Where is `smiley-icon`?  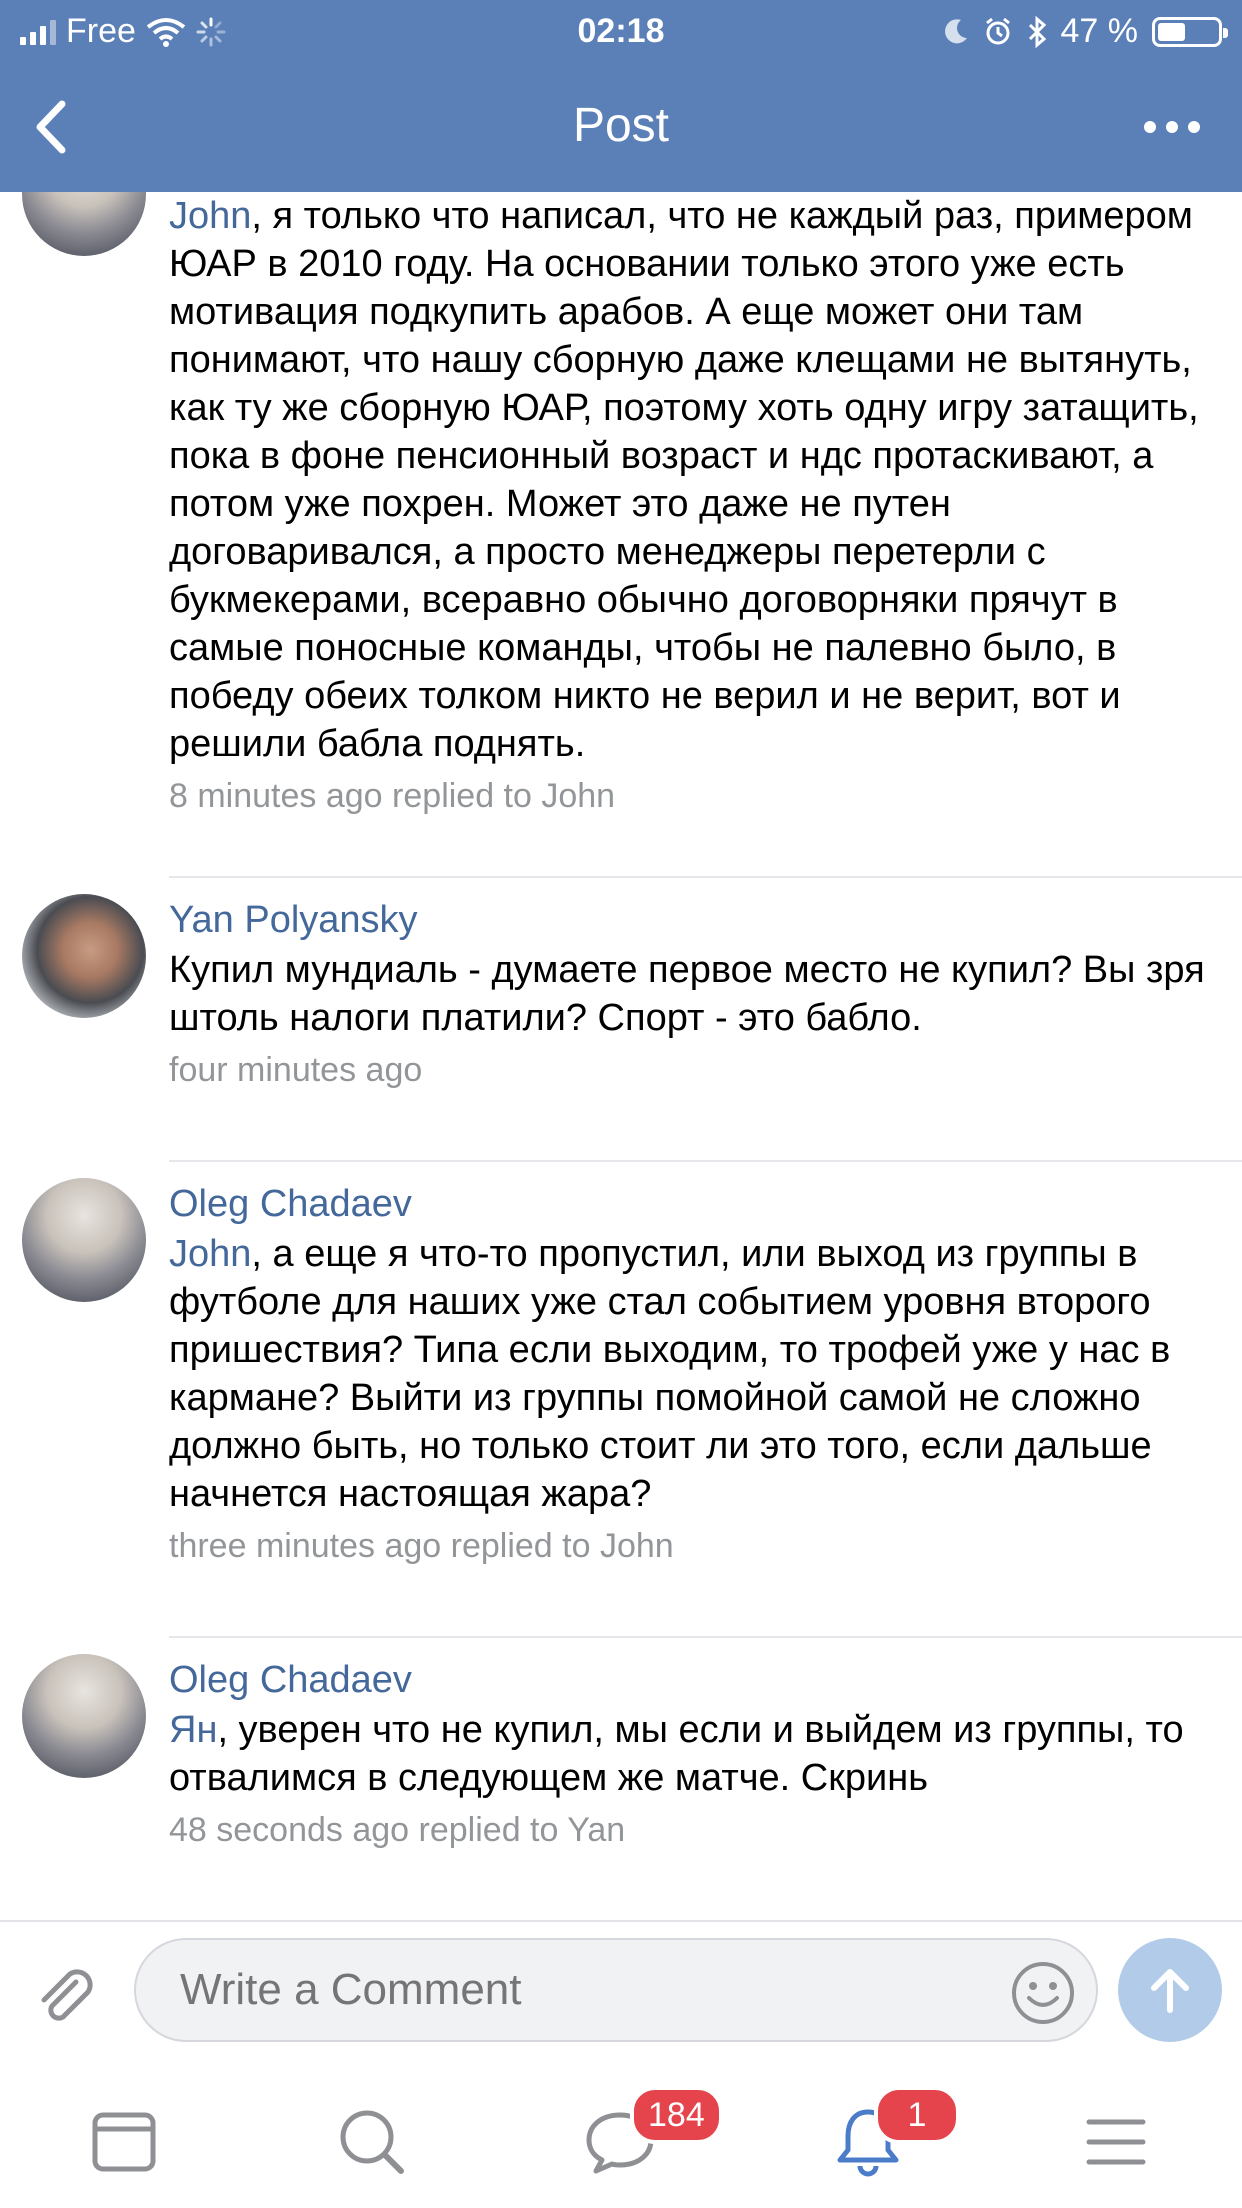 smiley-icon is located at coordinates (1043, 1993).